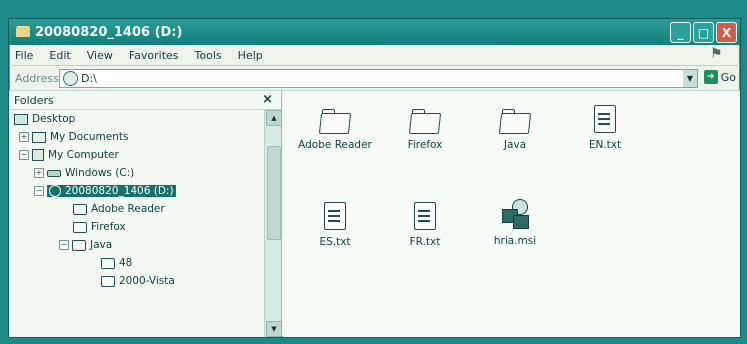 This screenshot has height=344, width=747. I want to click on file-item-en-txt: EN.txt, so click(605, 128).